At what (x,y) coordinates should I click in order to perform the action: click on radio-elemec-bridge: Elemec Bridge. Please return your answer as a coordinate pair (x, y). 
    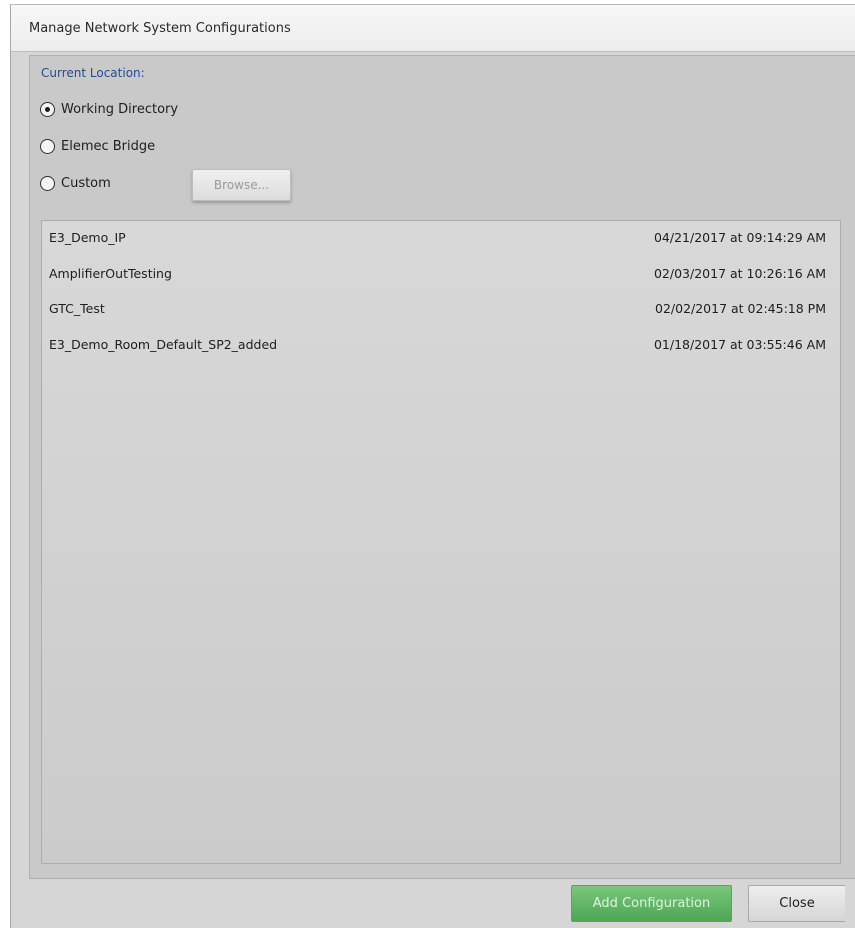
    Looking at the image, I should click on (97, 146).